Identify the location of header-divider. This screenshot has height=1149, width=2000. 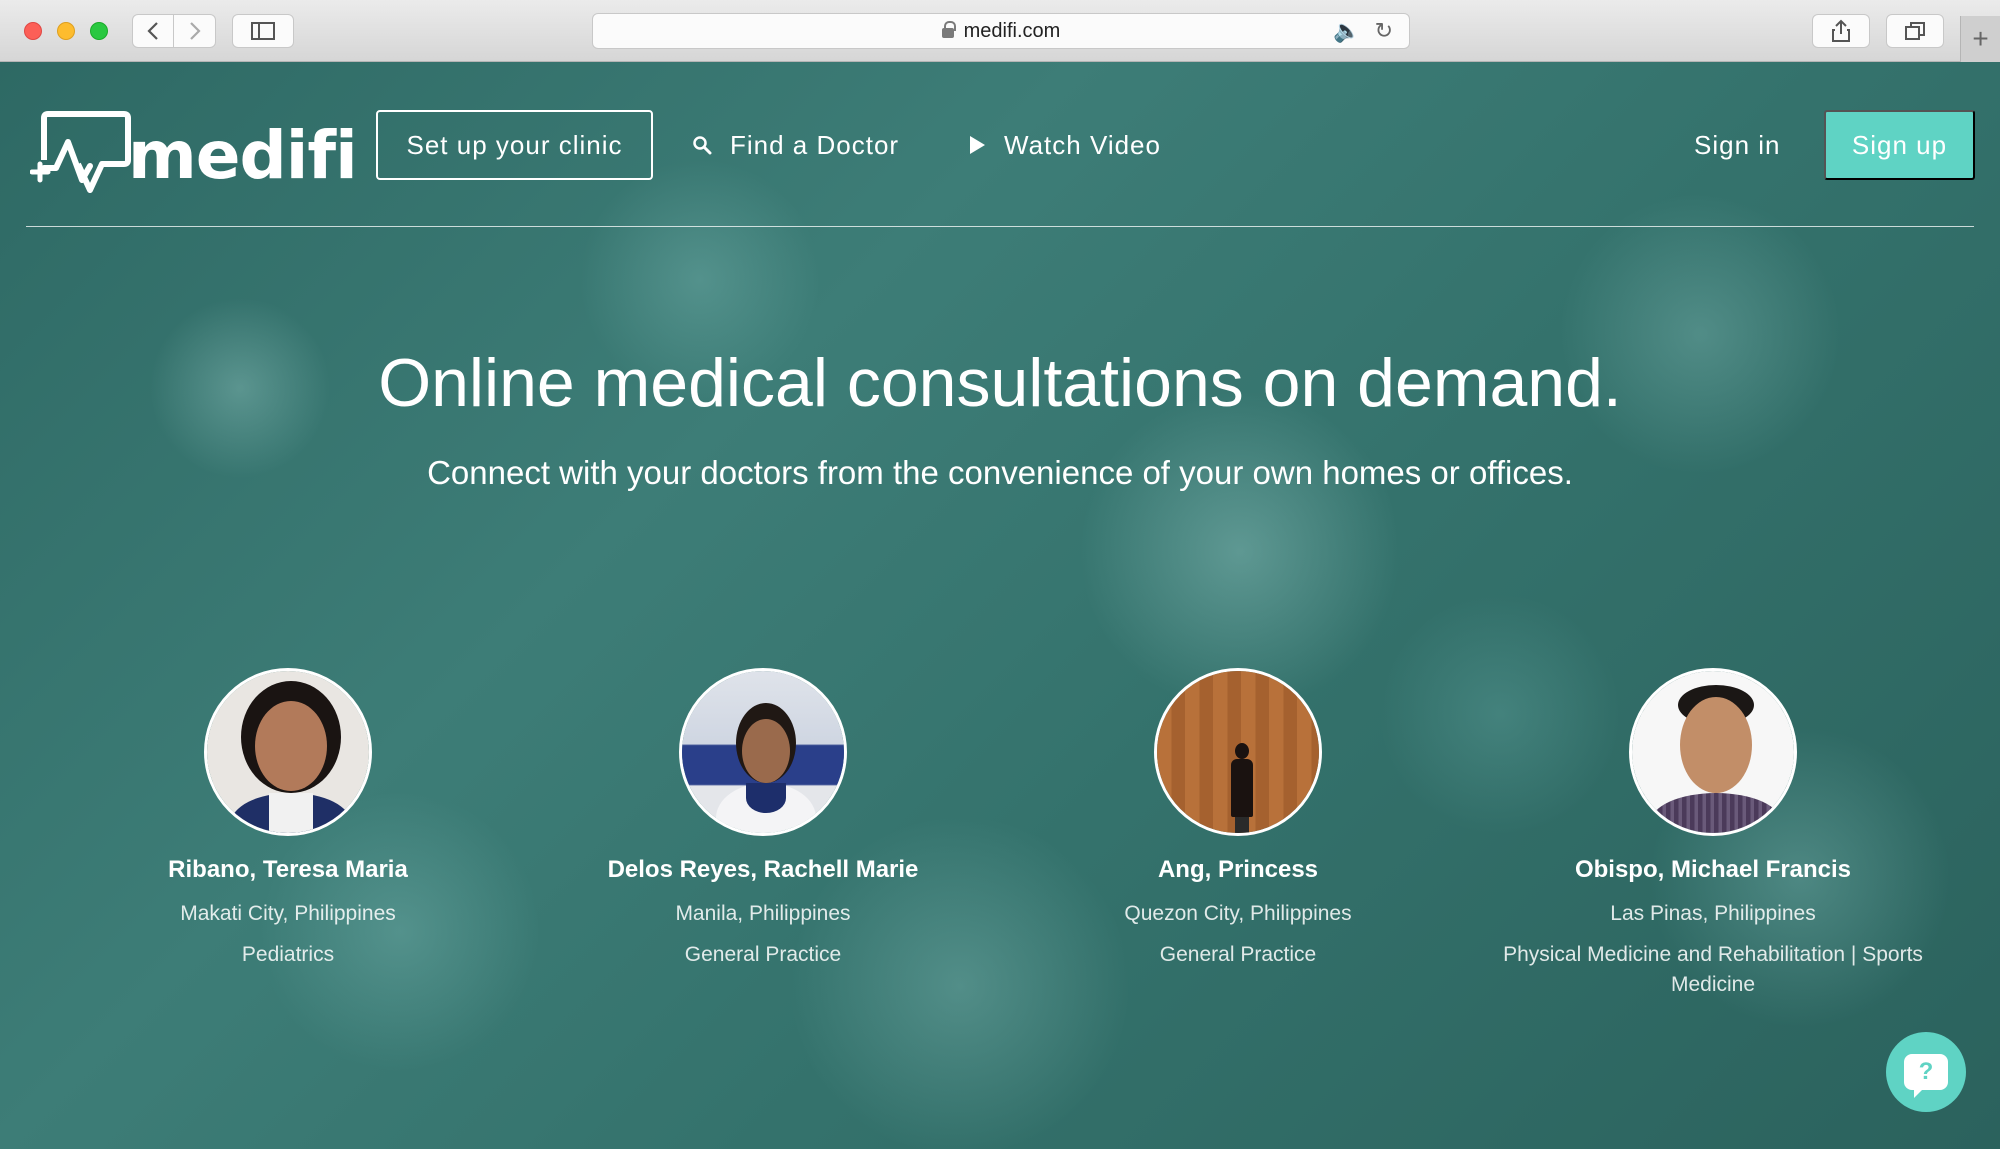
(1000, 226).